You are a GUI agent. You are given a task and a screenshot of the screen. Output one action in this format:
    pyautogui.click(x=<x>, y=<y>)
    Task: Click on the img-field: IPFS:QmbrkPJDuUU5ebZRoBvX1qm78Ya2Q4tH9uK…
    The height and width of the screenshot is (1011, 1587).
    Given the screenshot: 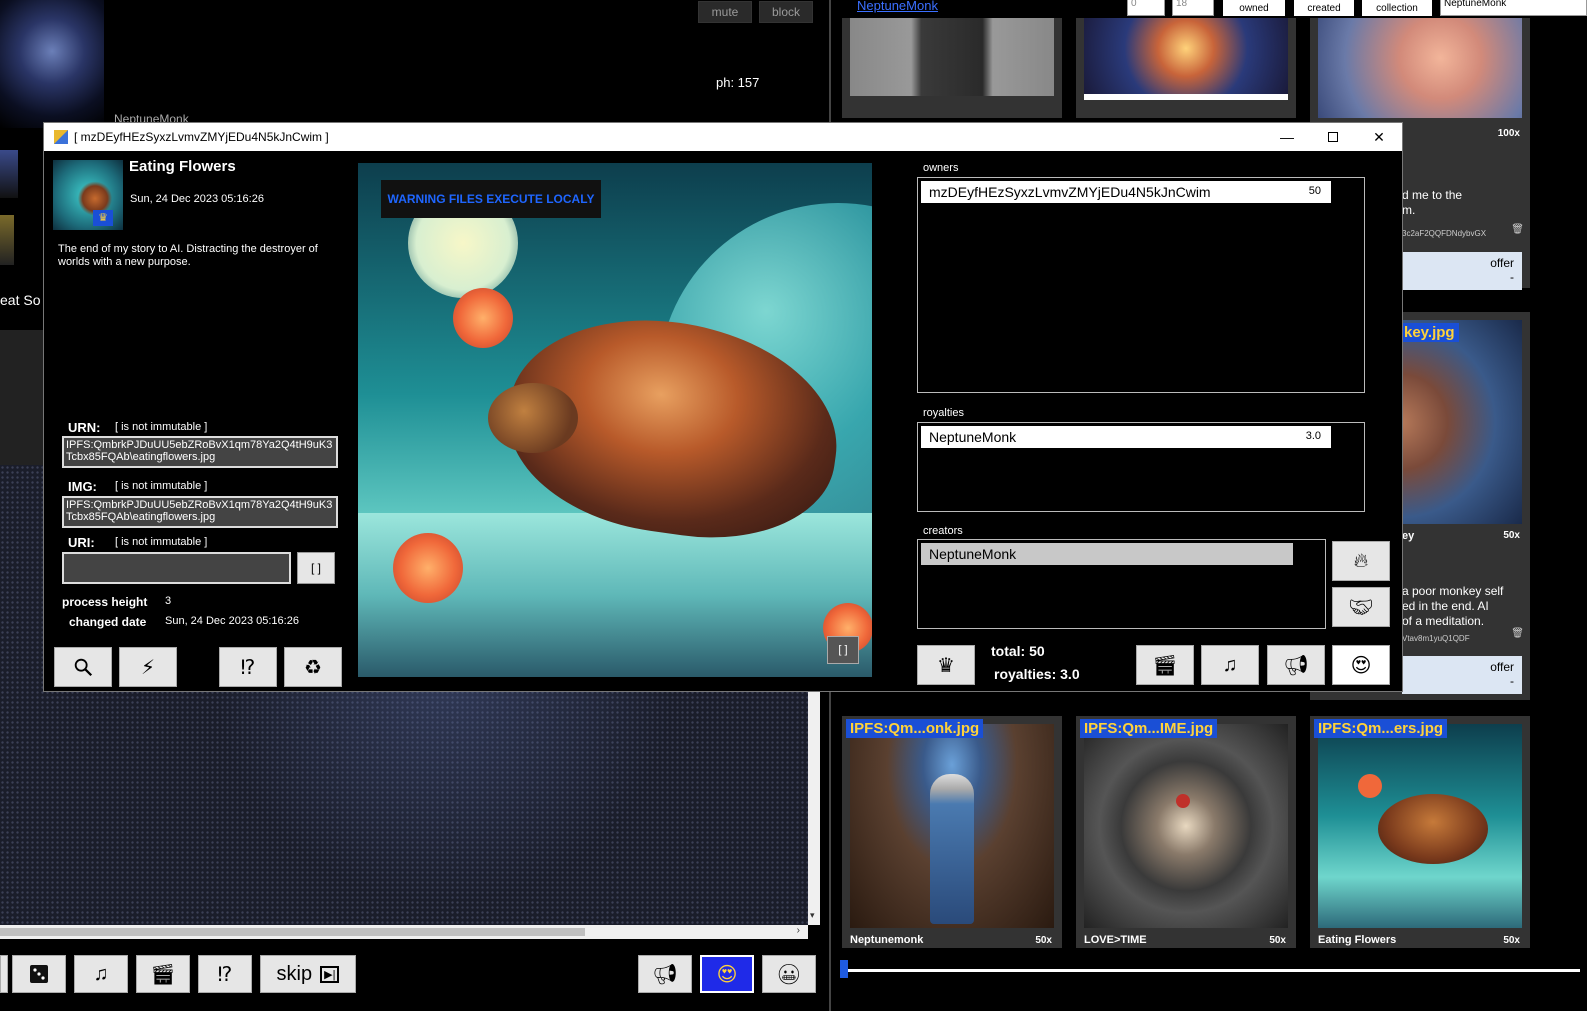 What is the action you would take?
    pyautogui.click(x=200, y=512)
    